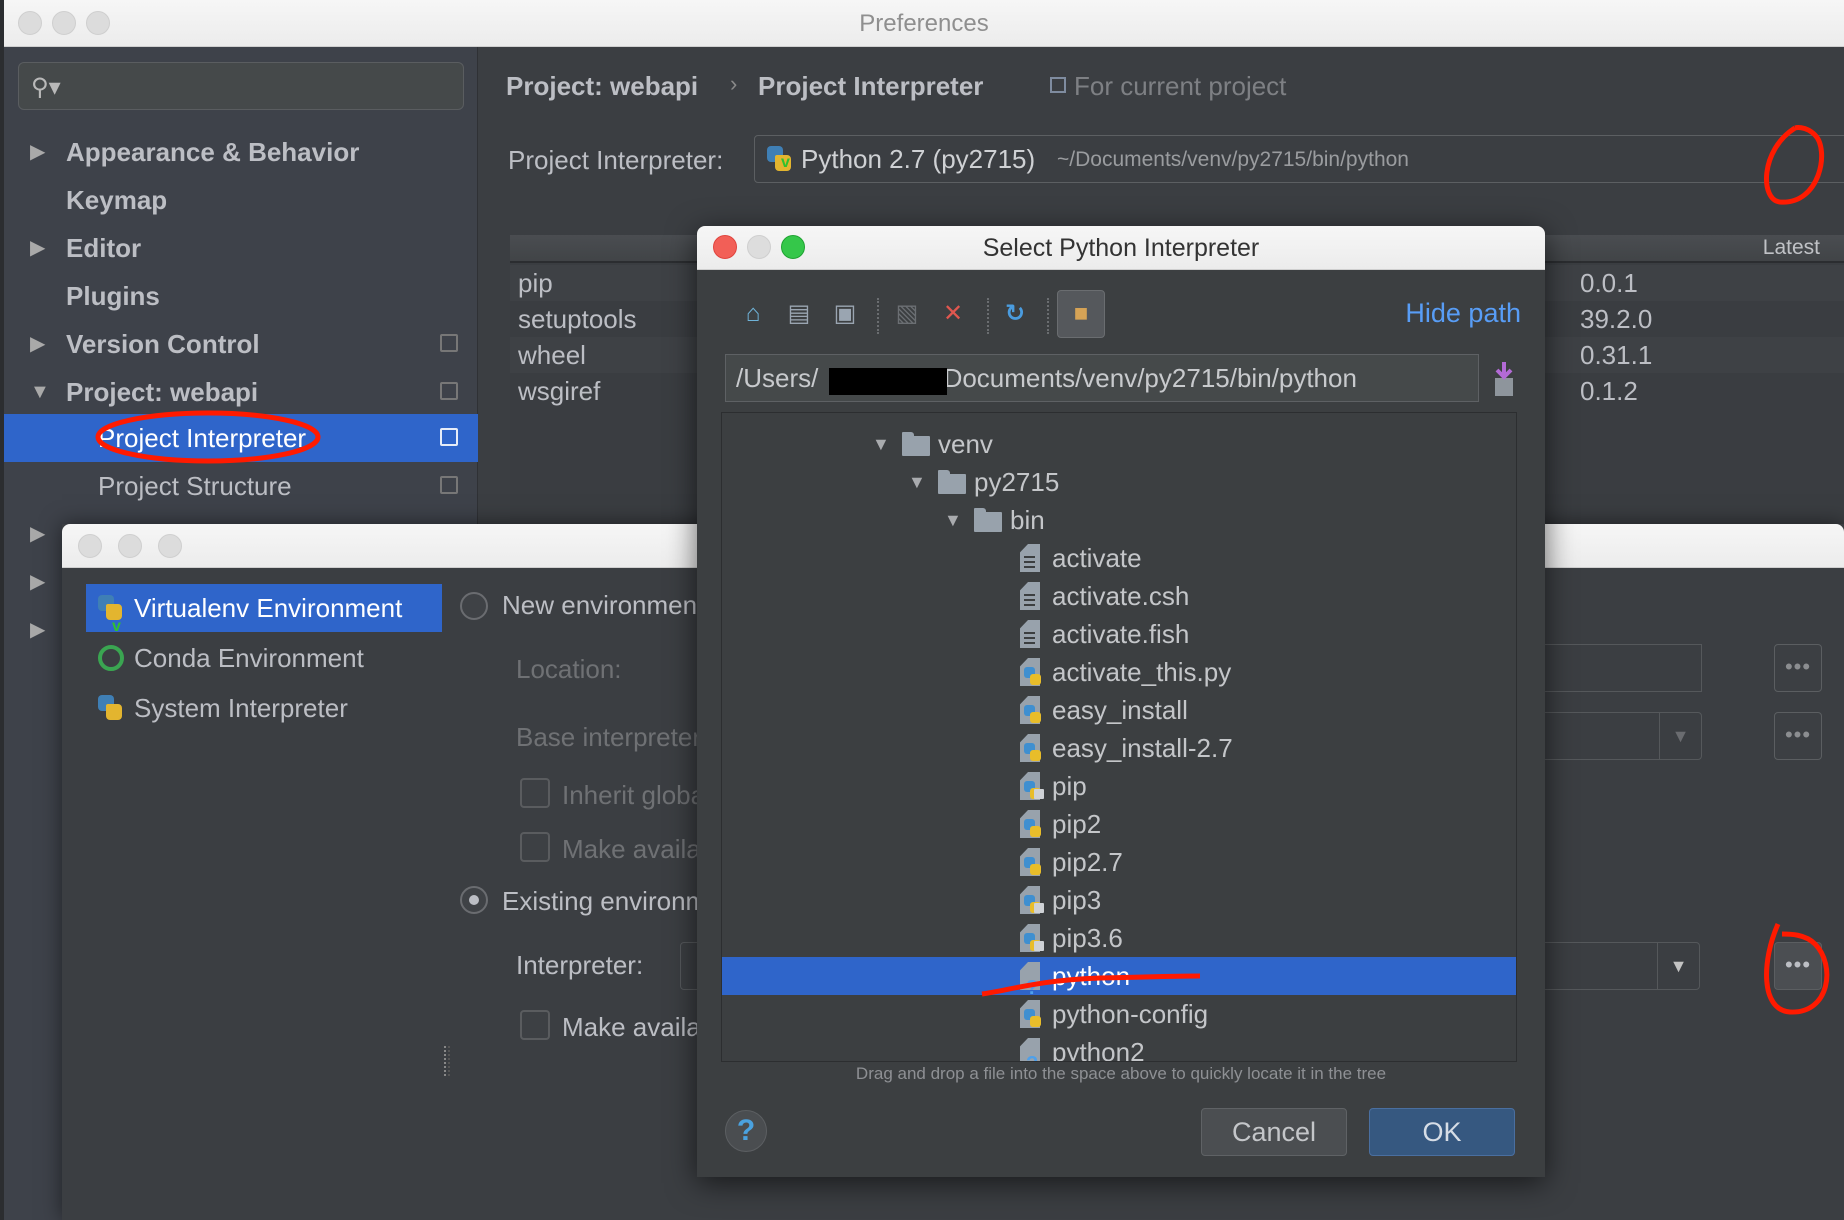  I want to click on tree-file: ? python2, so click(1119, 1047).